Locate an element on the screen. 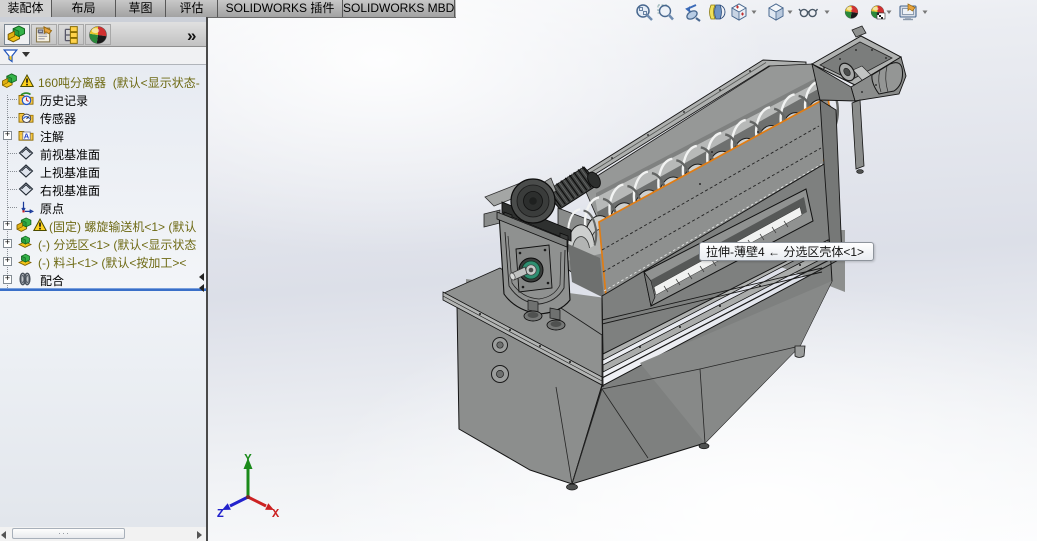 Image resolution: width=1037 pixels, height=541 pixels. svg-text: Z is located at coordinates (220, 514).